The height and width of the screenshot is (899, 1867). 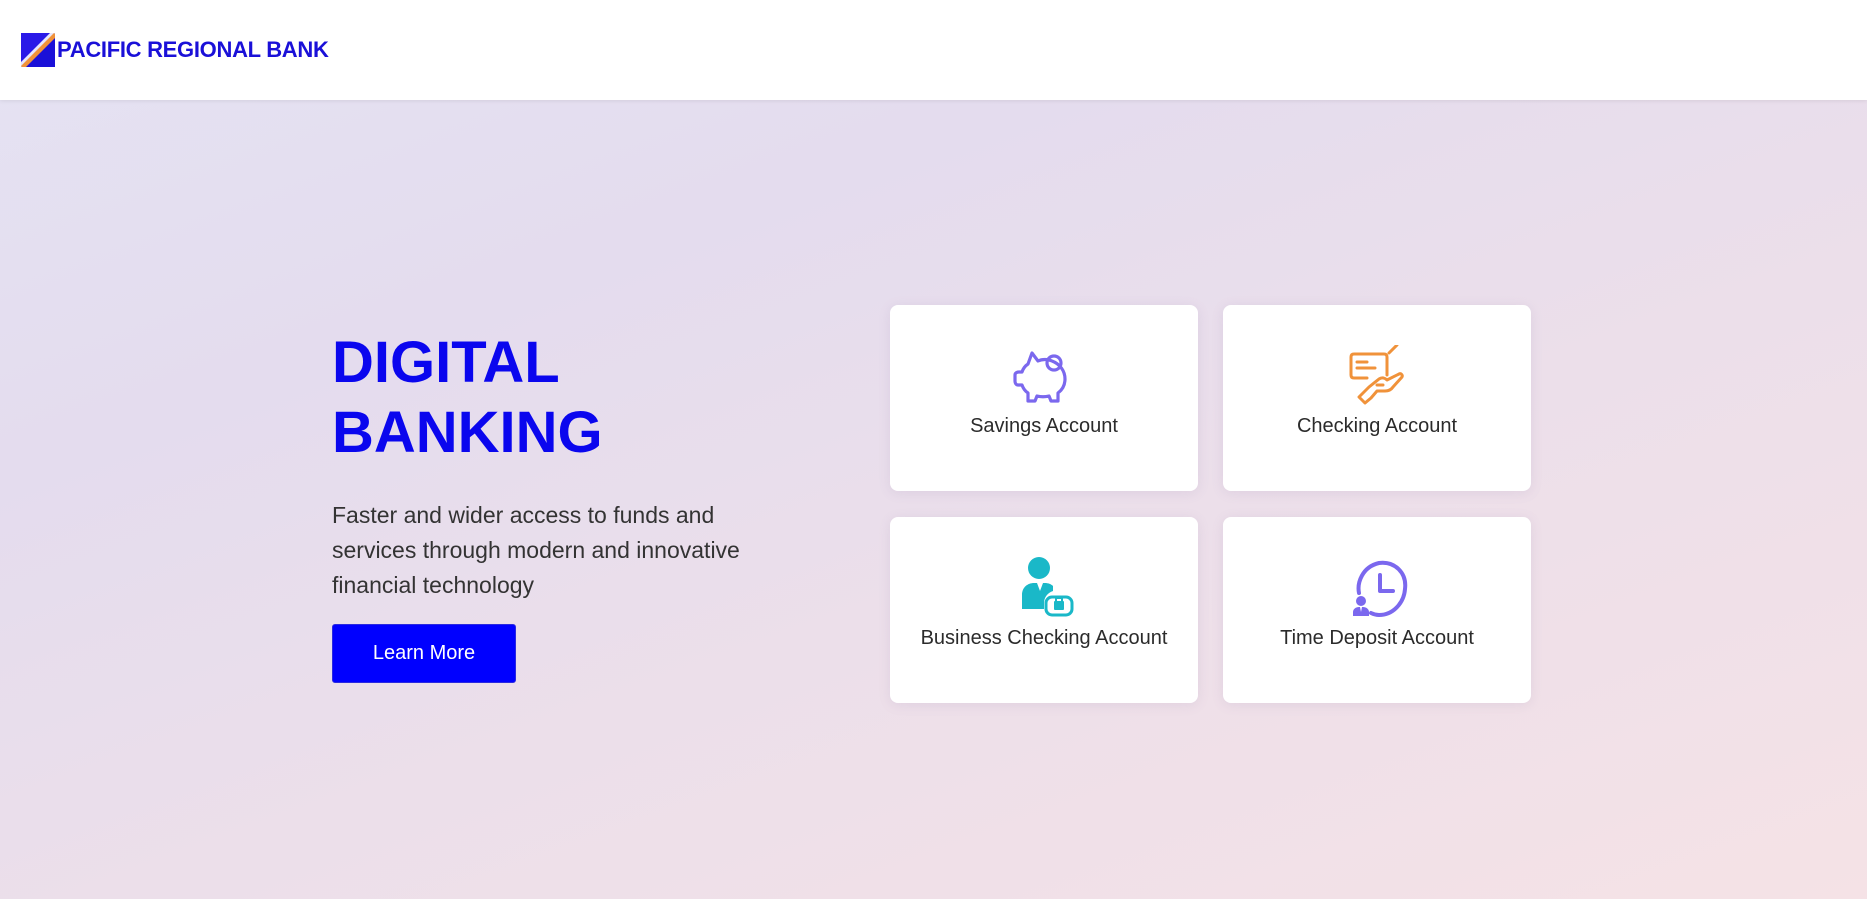 What do you see at coordinates (1377, 638) in the screenshot?
I see `card-label: Time Deposit Account` at bounding box center [1377, 638].